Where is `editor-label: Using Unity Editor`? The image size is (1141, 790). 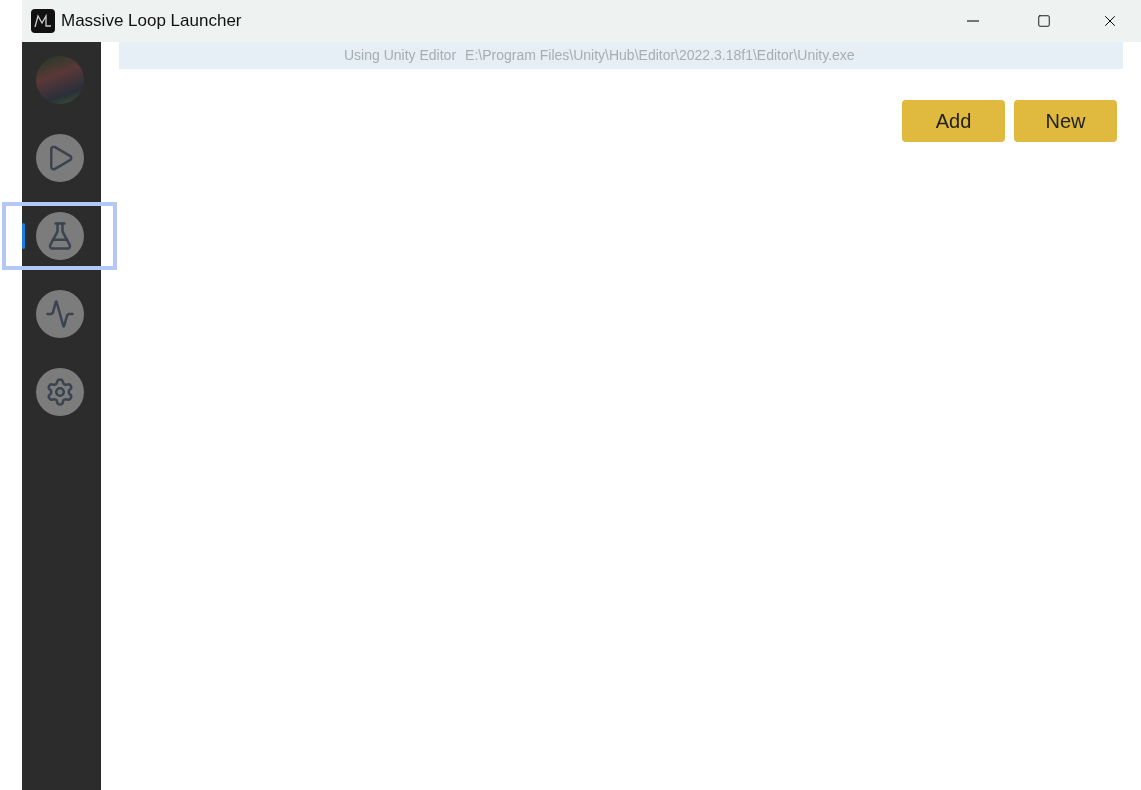
editor-label: Using Unity Editor is located at coordinates (400, 55).